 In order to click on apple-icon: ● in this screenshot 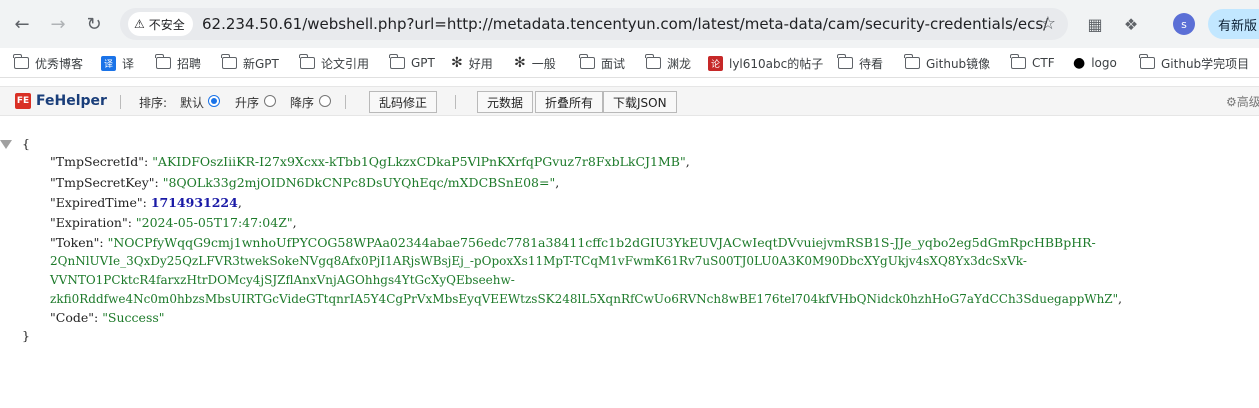, I will do `click(1079, 63)`.